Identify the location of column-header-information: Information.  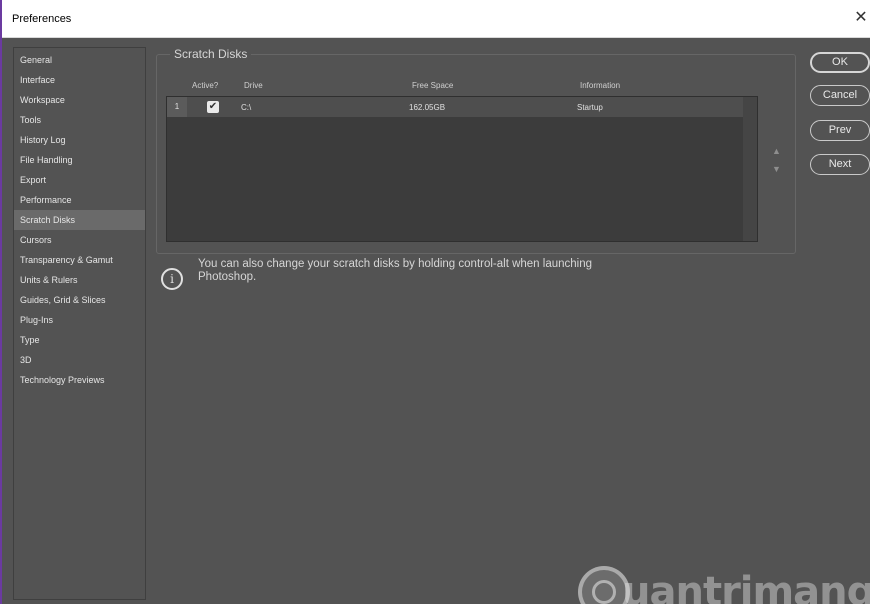
(600, 85).